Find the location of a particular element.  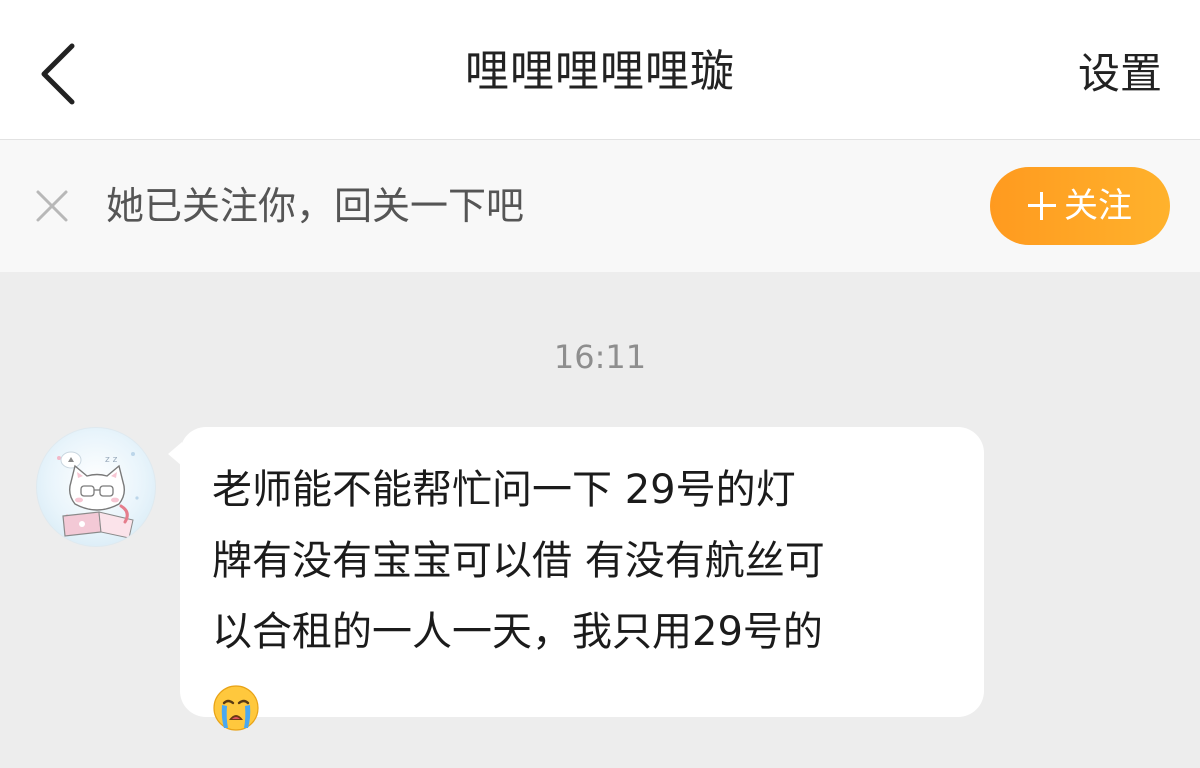

crying-face-emoji is located at coordinates (236, 708).